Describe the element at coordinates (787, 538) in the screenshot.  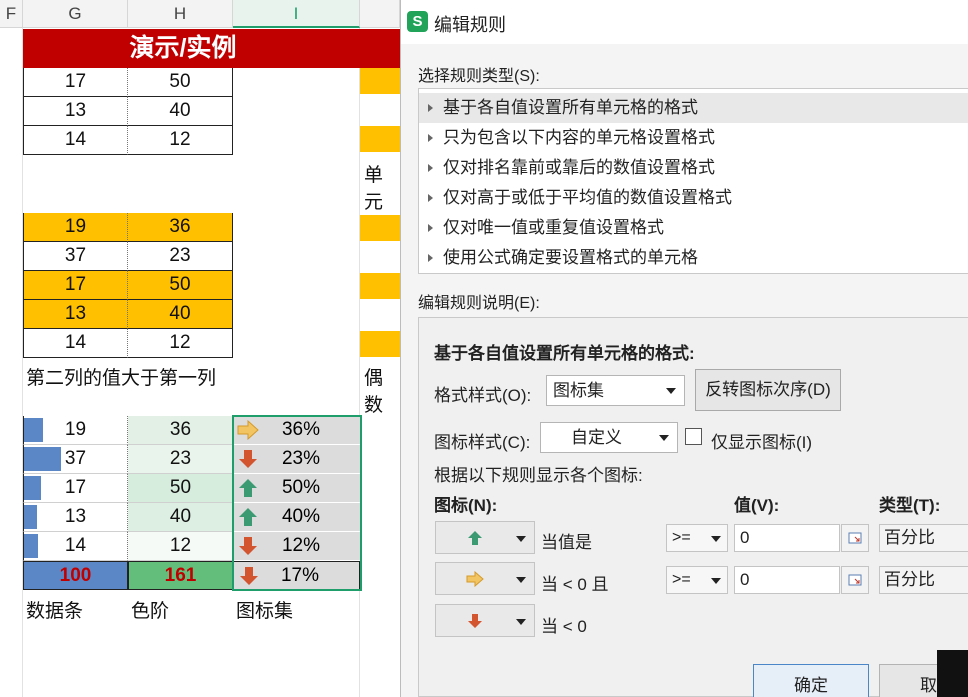
I see `value-input-1: 0` at that location.